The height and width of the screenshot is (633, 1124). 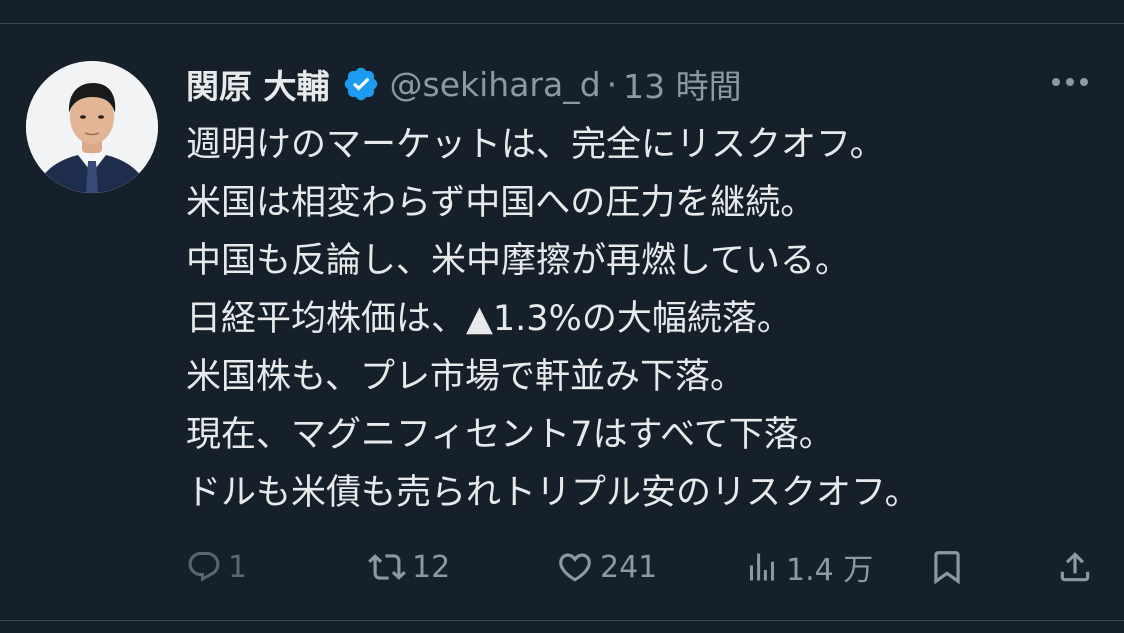 I want to click on like-button: 241, so click(x=606, y=567).